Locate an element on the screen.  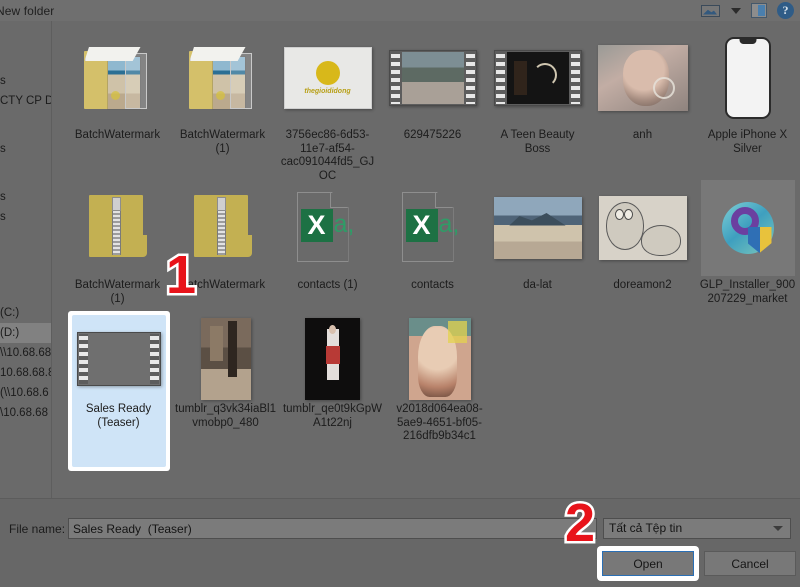
sidebar-item-0: s is located at coordinates (26, 81).